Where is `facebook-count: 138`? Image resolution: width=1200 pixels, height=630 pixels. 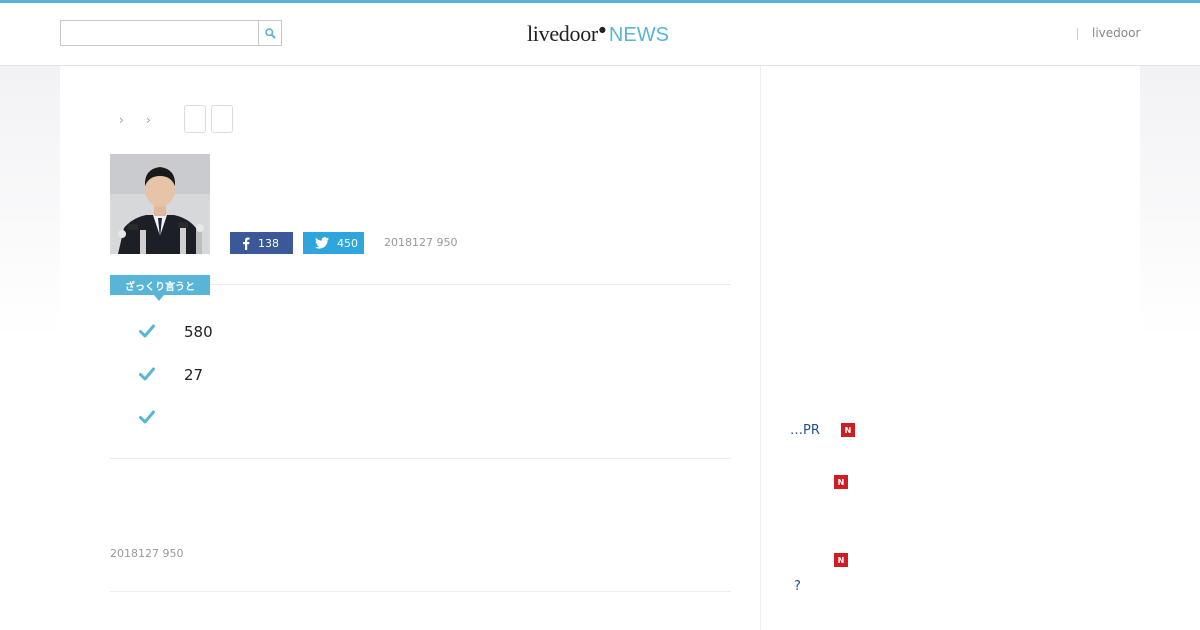
facebook-count: 138 is located at coordinates (268, 243).